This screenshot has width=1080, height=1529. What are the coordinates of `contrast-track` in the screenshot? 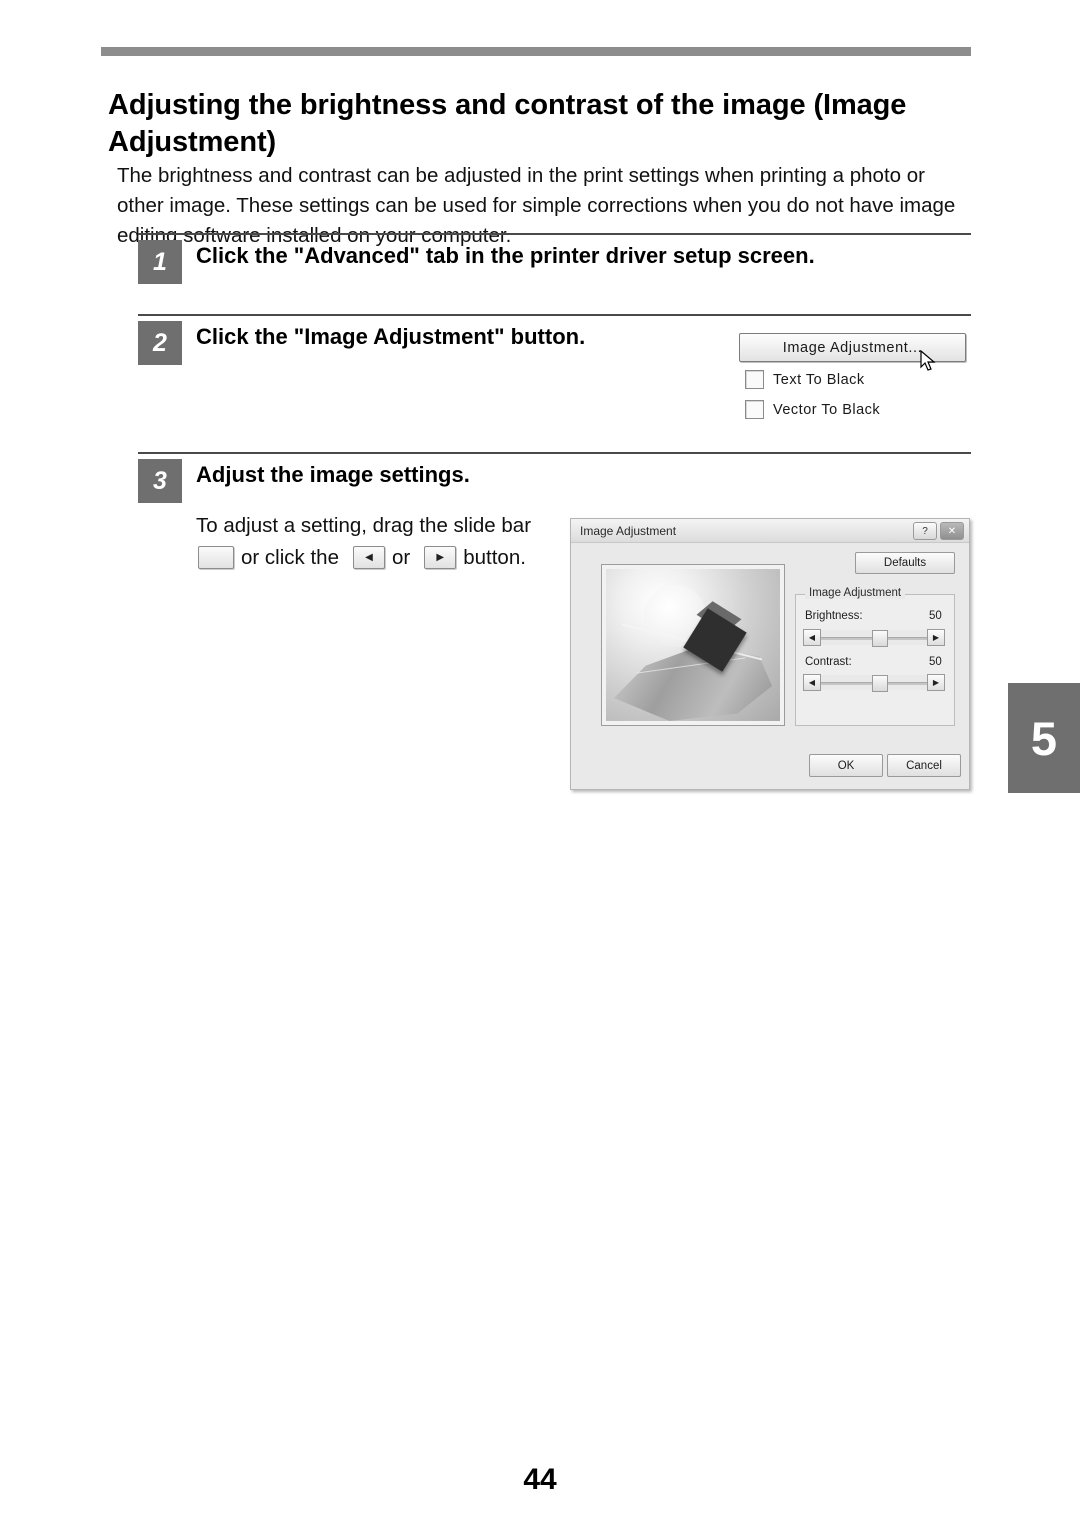 It's located at (874, 683).